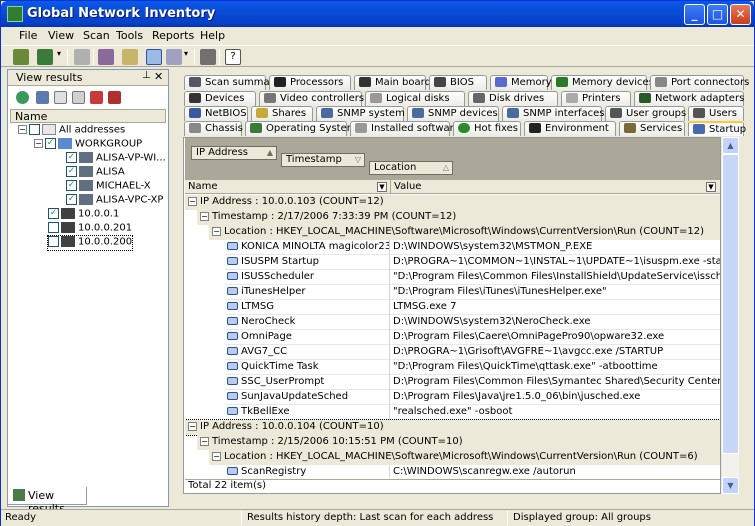  I want to click on tab-netbios: NetBIOS, so click(216, 113).